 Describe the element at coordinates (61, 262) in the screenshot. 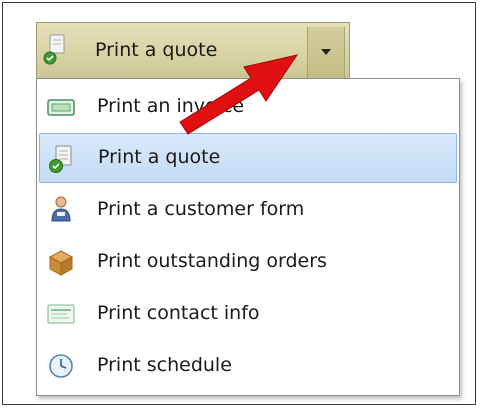

I see `package-icon` at that location.